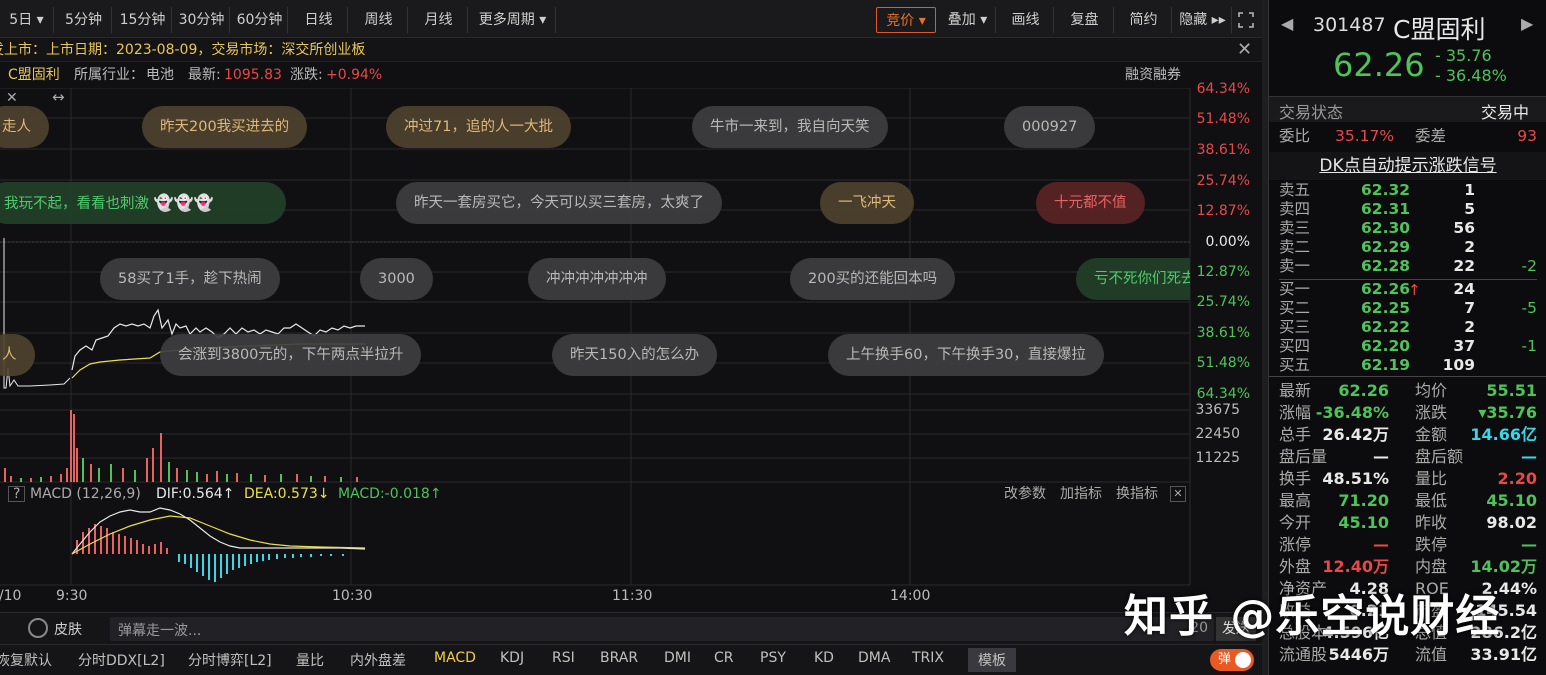  I want to click on margin-trading-link: 融资融券, so click(1153, 75).